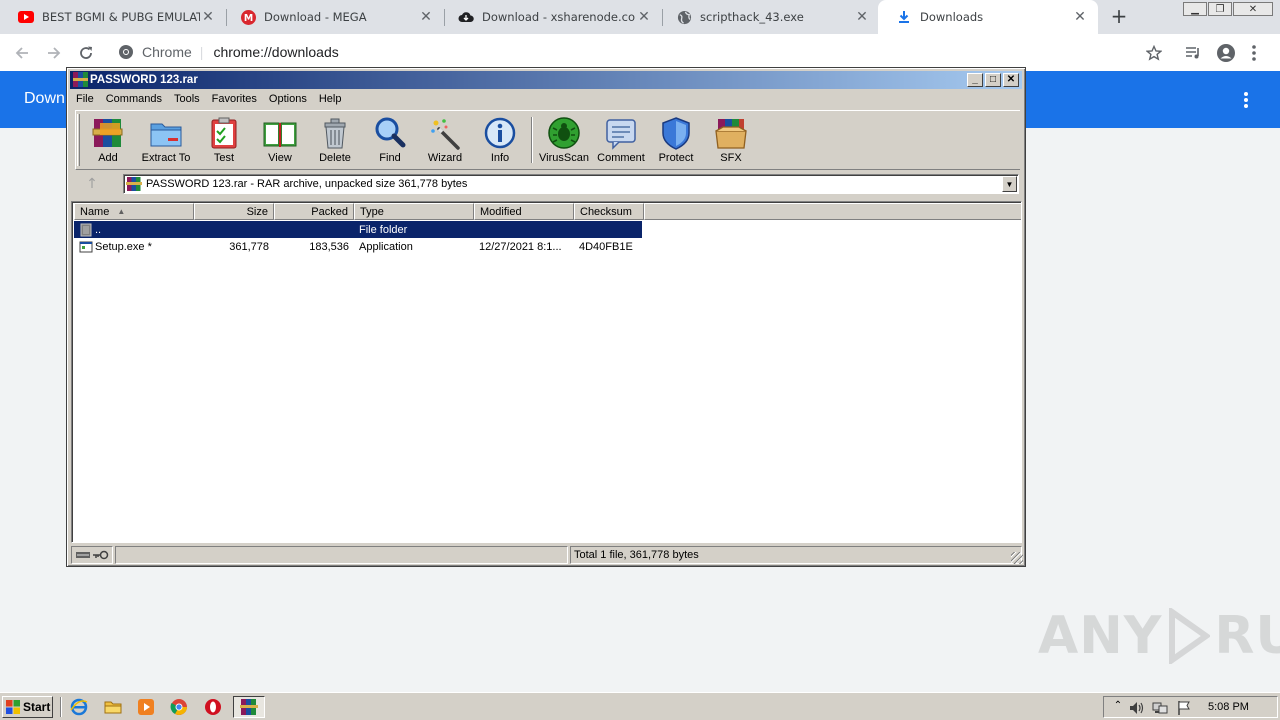 The width and height of the screenshot is (1280, 720). Describe the element at coordinates (1136, 708) in the screenshot. I see `volume-icon` at that location.